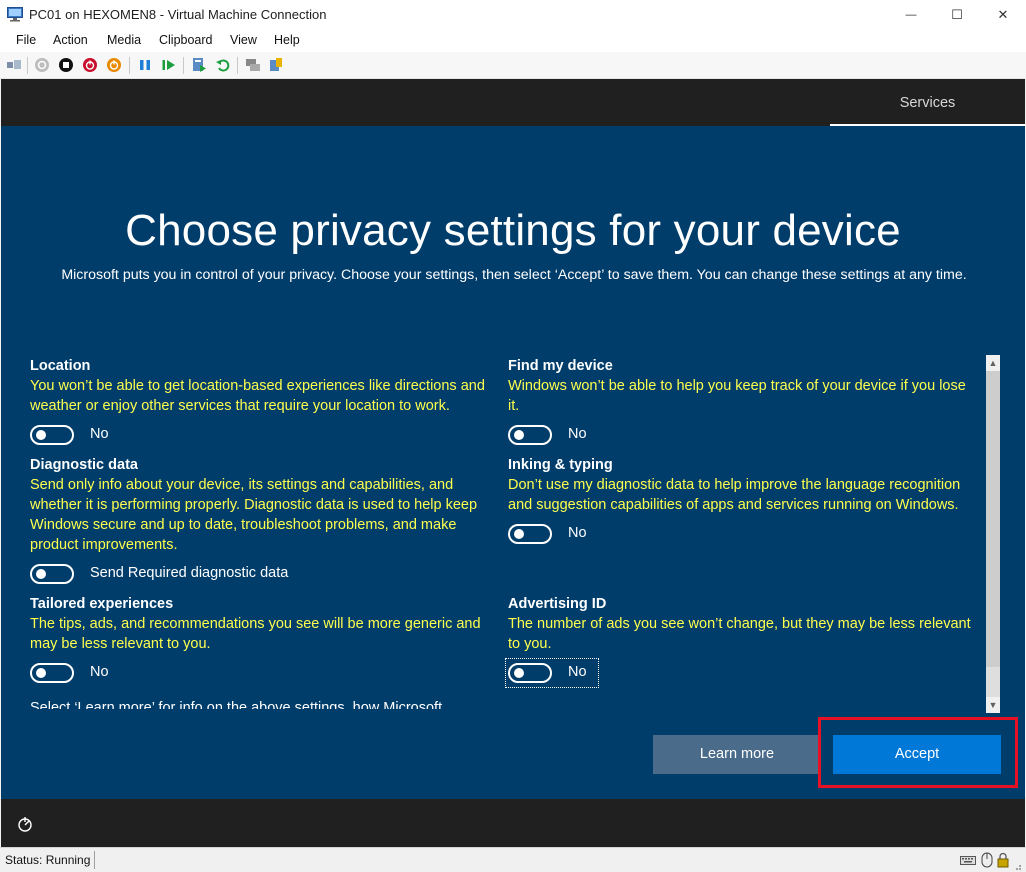 The width and height of the screenshot is (1026, 872). Describe the element at coordinates (560, 366) in the screenshot. I see `setting-title: Find my device` at that location.